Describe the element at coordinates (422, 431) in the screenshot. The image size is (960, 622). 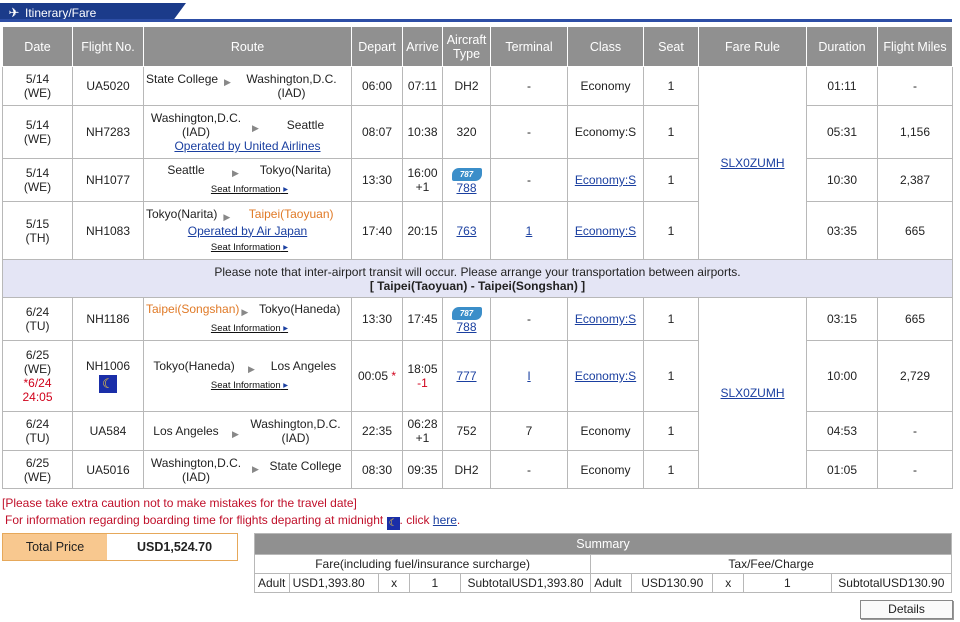
I see `arrive-cell: 06:28 +1` at that location.